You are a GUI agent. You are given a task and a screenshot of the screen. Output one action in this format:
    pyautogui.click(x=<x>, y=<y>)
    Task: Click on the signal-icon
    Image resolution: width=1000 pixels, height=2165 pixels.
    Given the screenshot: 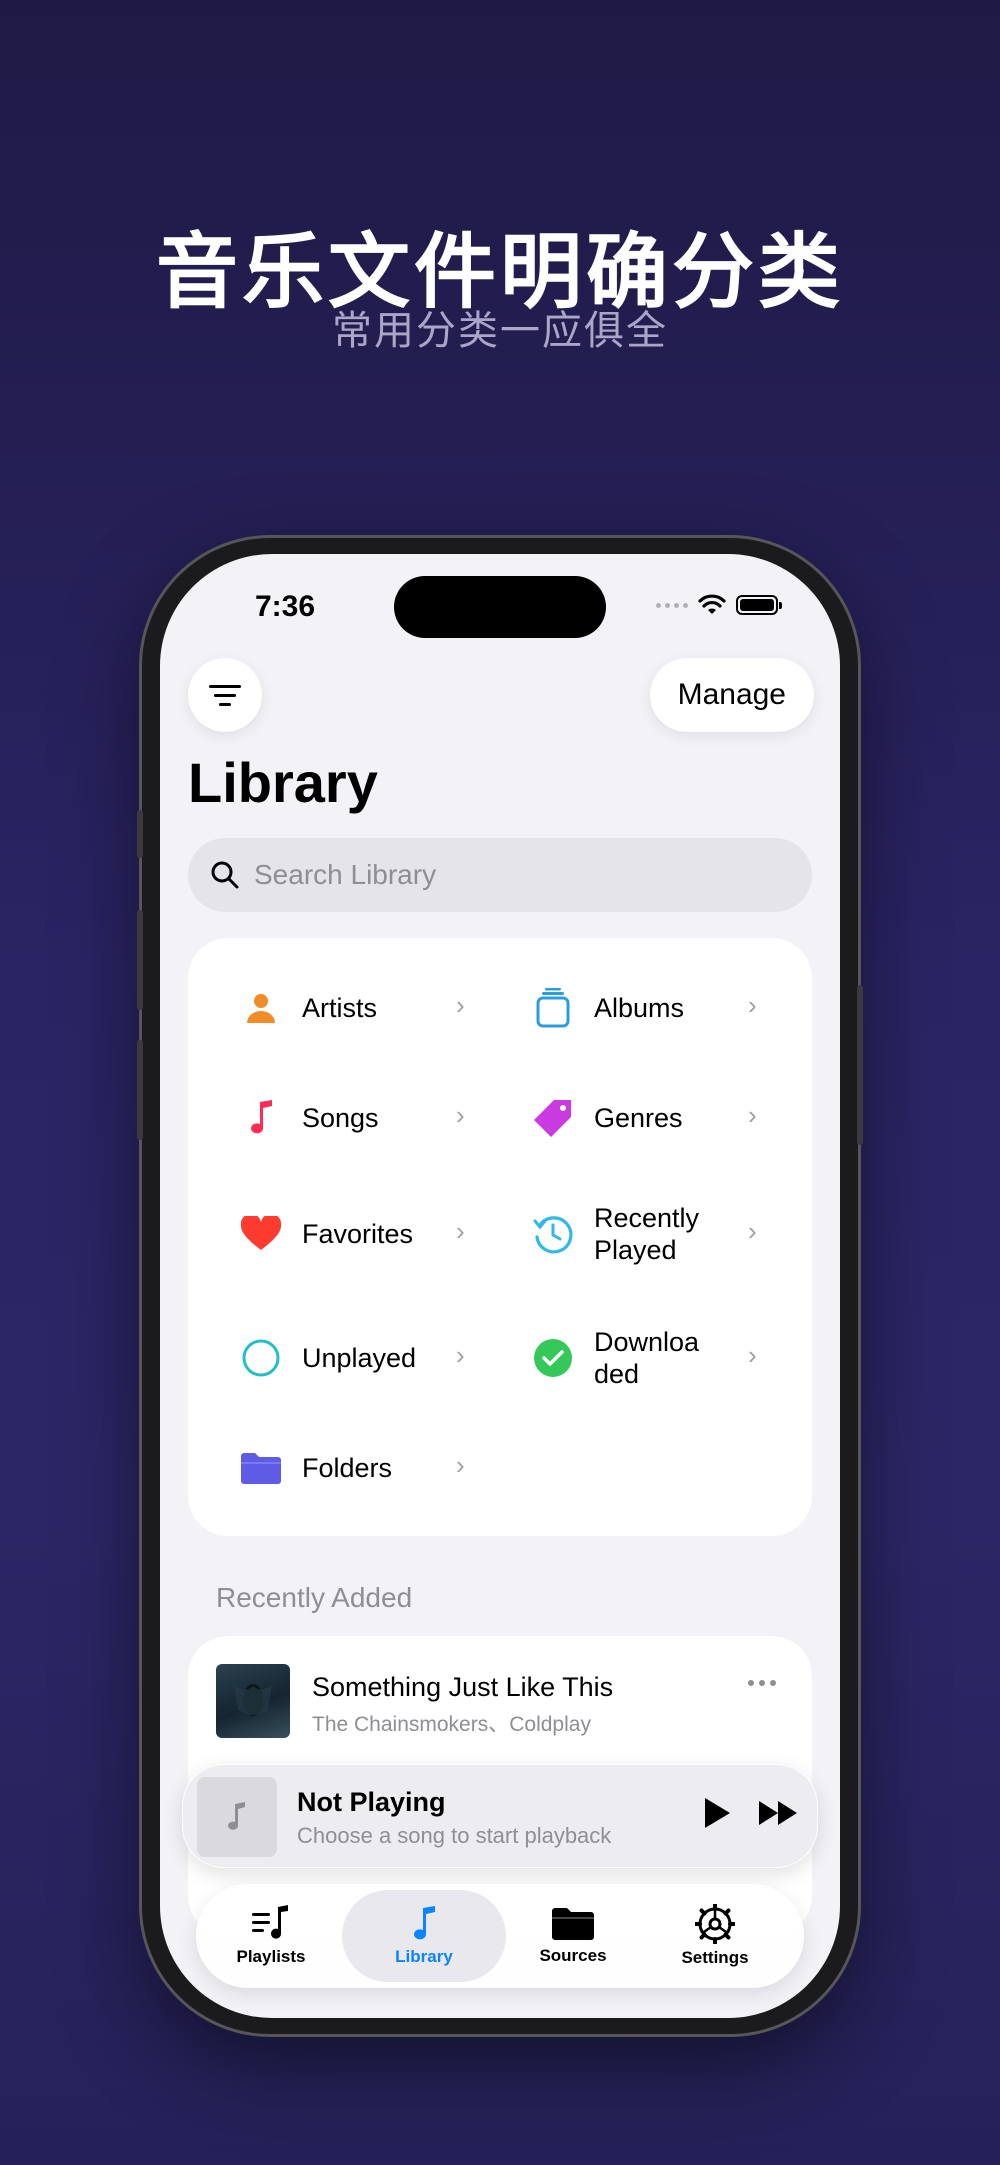 What is the action you would take?
    pyautogui.click(x=672, y=605)
    